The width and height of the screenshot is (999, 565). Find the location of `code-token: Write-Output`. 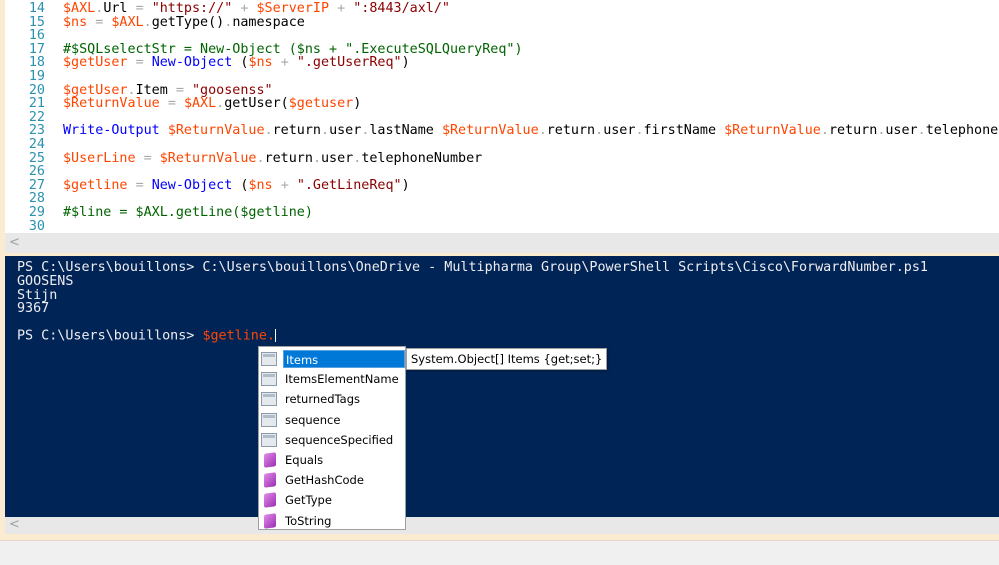

code-token: Write-Output is located at coordinates (115, 131).